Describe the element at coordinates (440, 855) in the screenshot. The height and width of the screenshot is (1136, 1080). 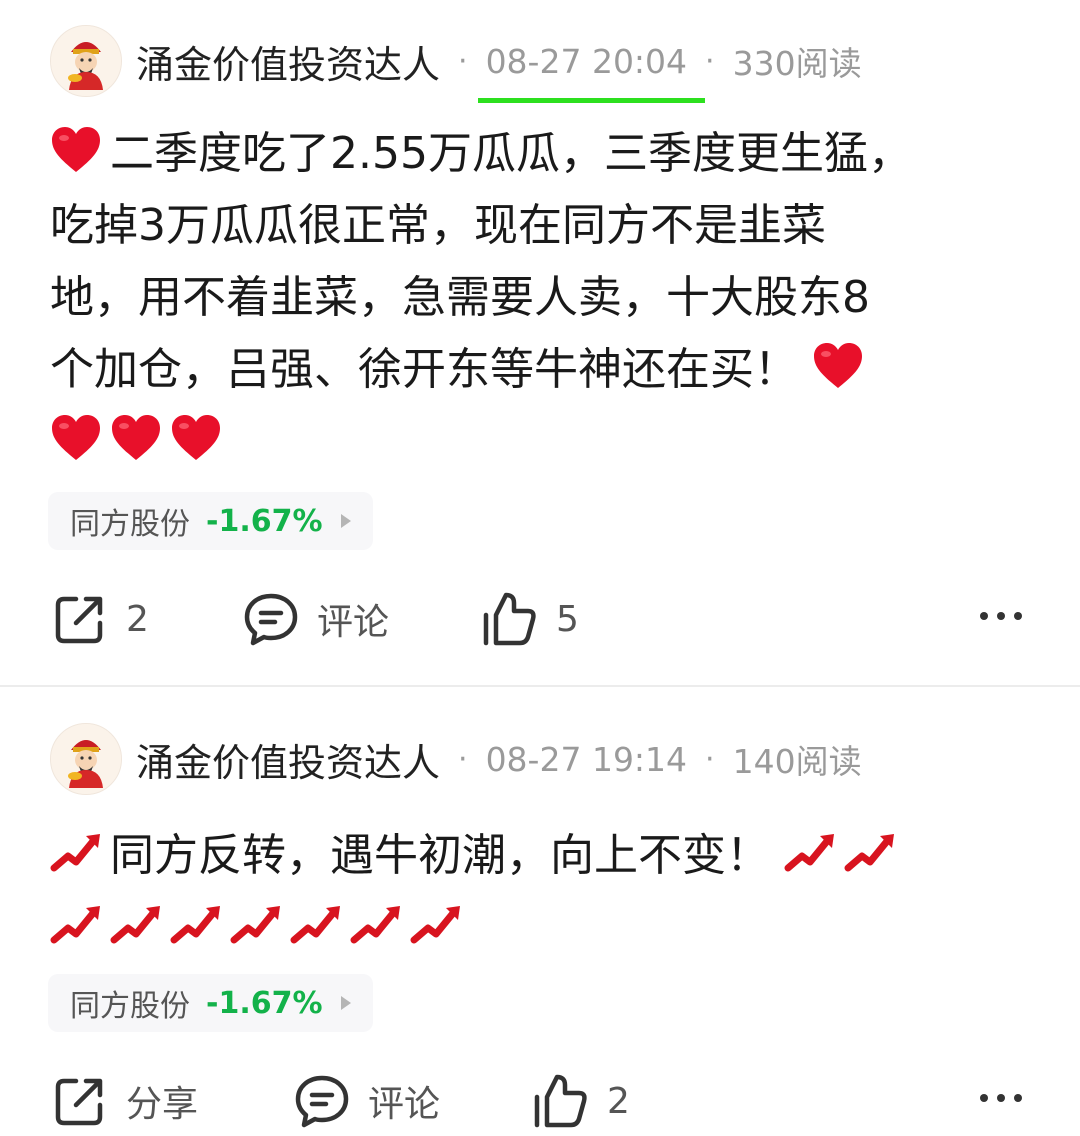
I see `text-line-content: 同方反转，遇牛初潮，向上不变！` at that location.